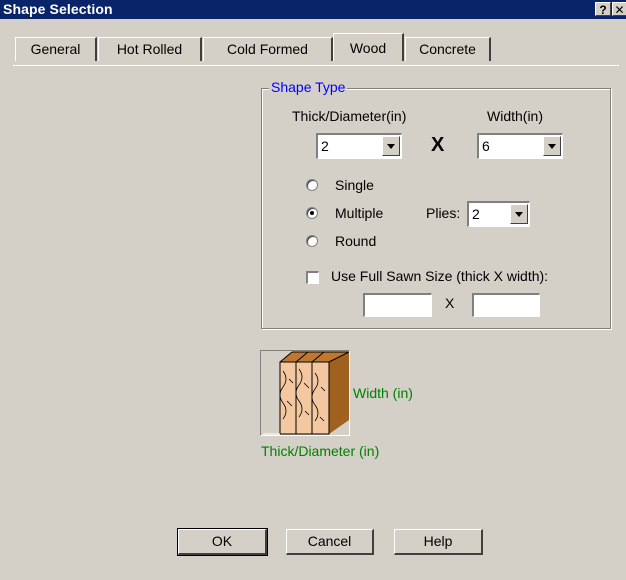  What do you see at coordinates (603, 9) in the screenshot?
I see `help-icon: ?` at bounding box center [603, 9].